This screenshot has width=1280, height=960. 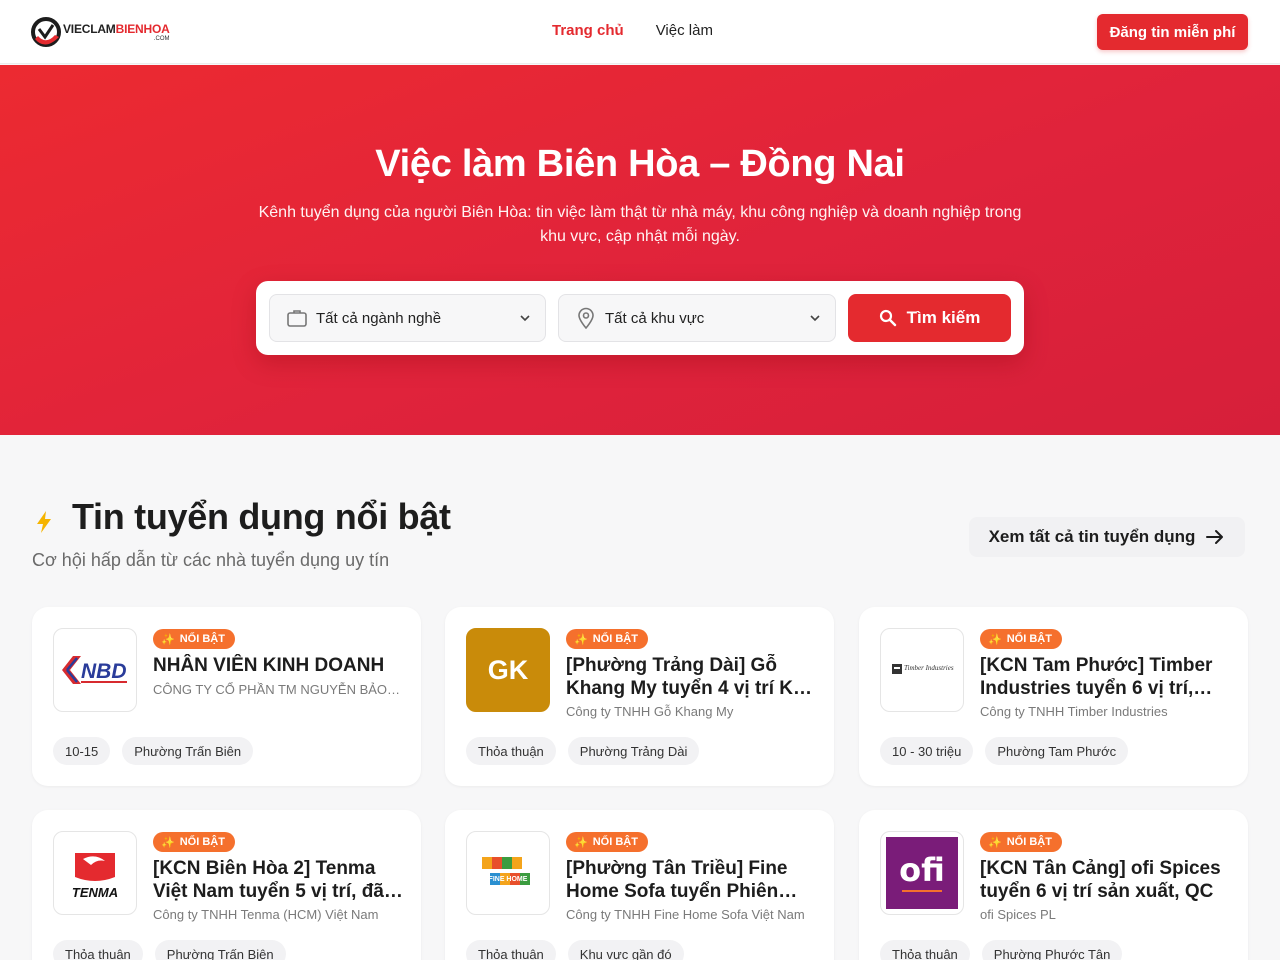 I want to click on job-title: NHÂN VIÊN KINH DOANH, so click(x=278, y=665).